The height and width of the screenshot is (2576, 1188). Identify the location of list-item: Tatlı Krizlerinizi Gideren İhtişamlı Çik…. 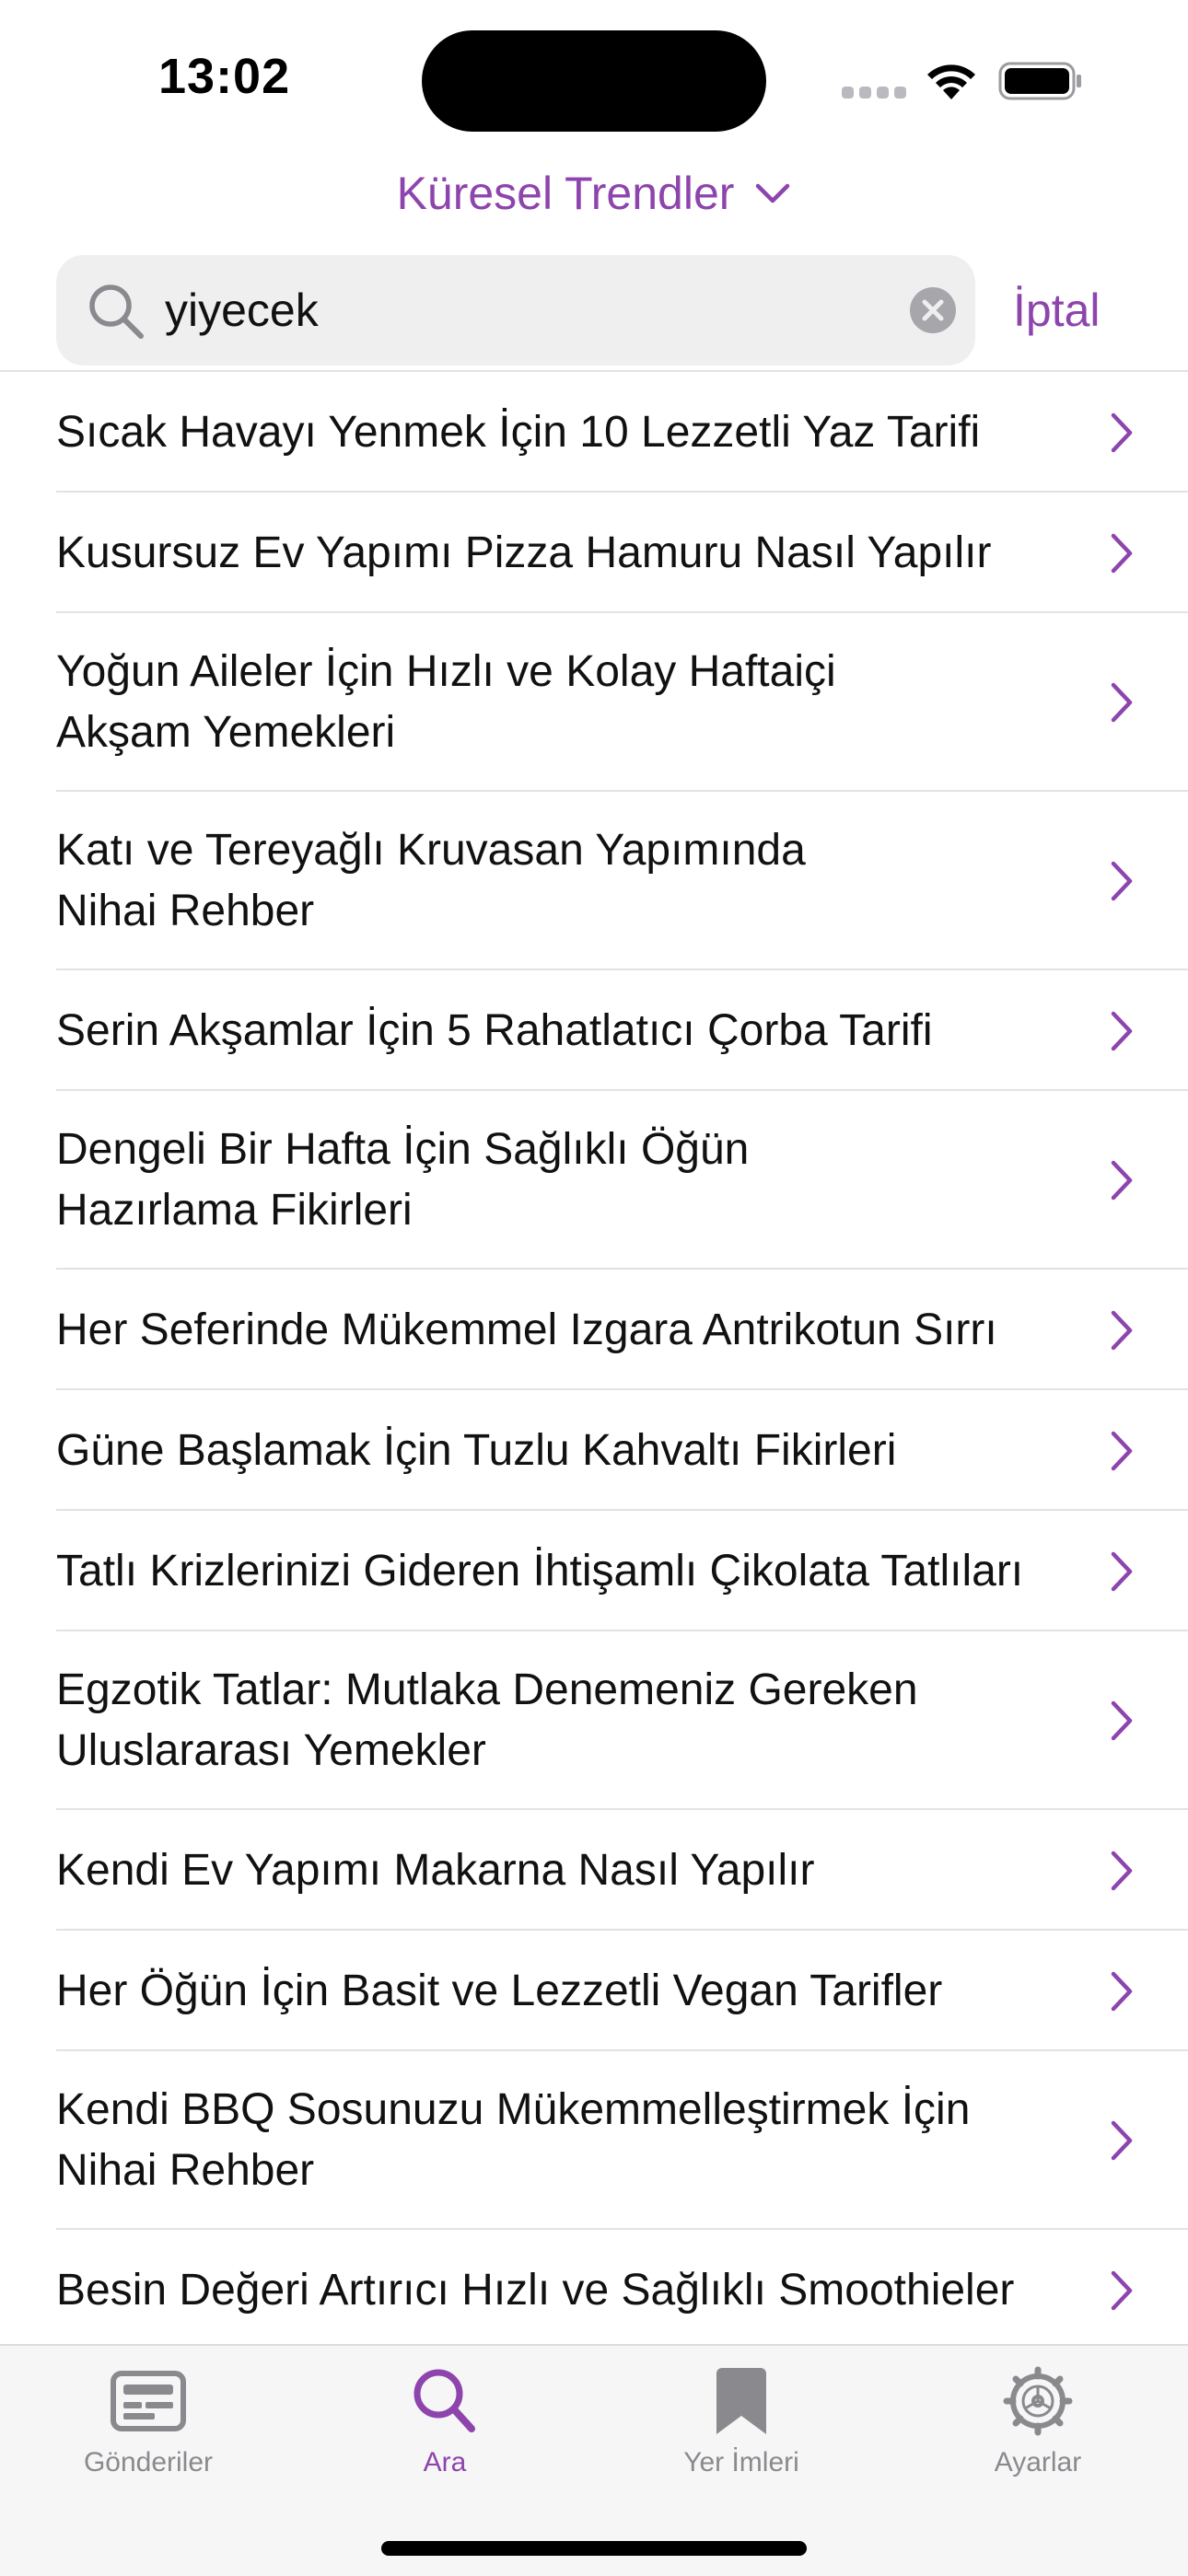
(594, 1571).